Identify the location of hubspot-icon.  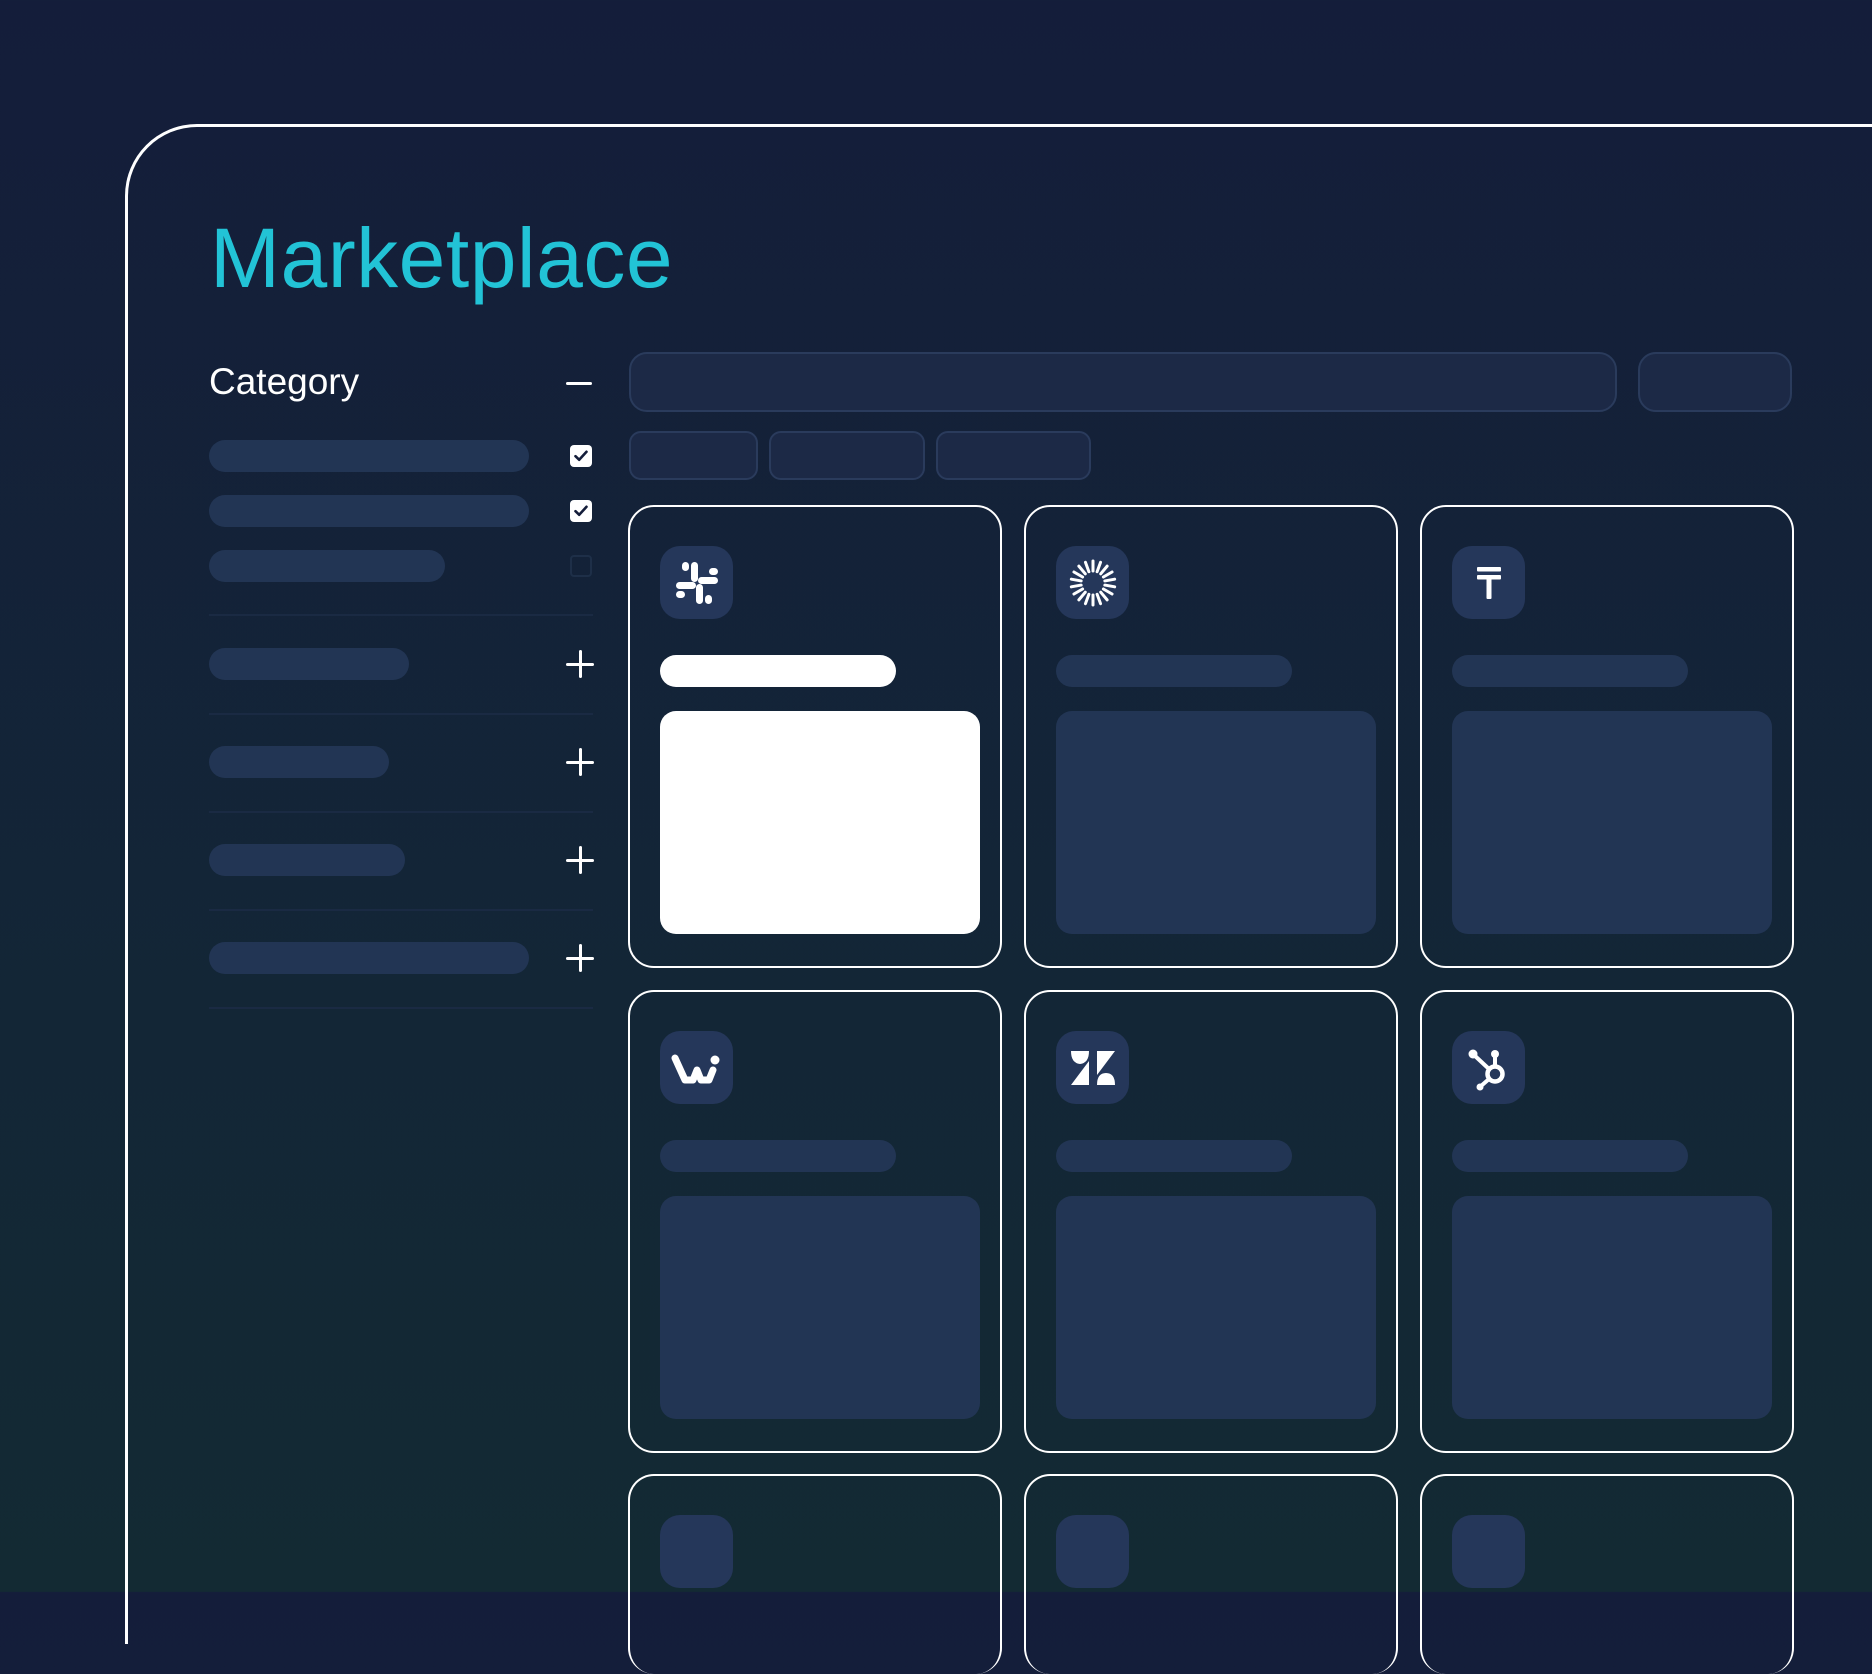
(1486, 1069).